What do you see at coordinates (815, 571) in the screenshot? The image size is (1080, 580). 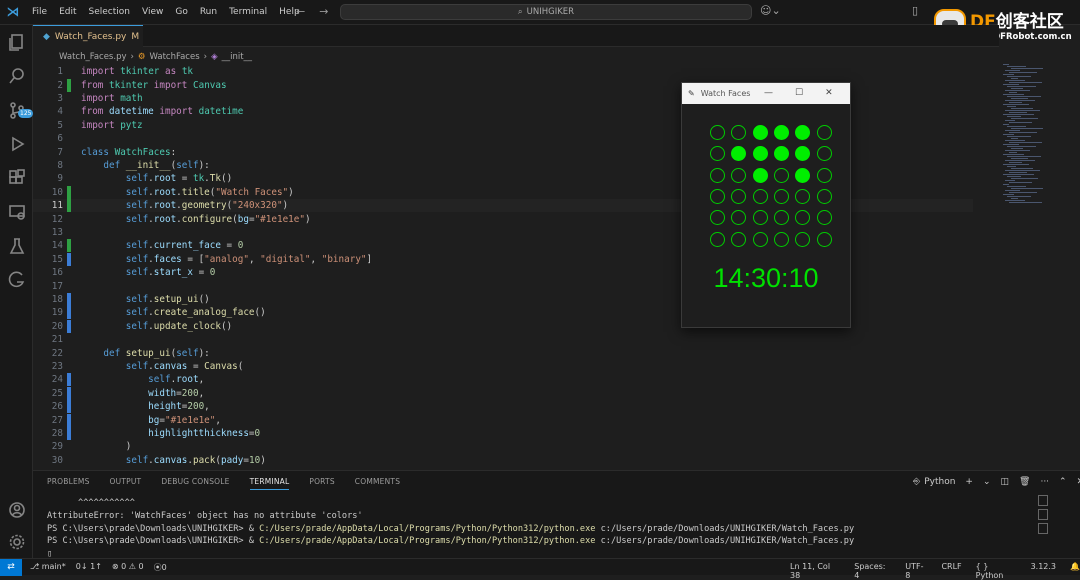 I see `cursor-position: Ln 11, Col 38` at bounding box center [815, 571].